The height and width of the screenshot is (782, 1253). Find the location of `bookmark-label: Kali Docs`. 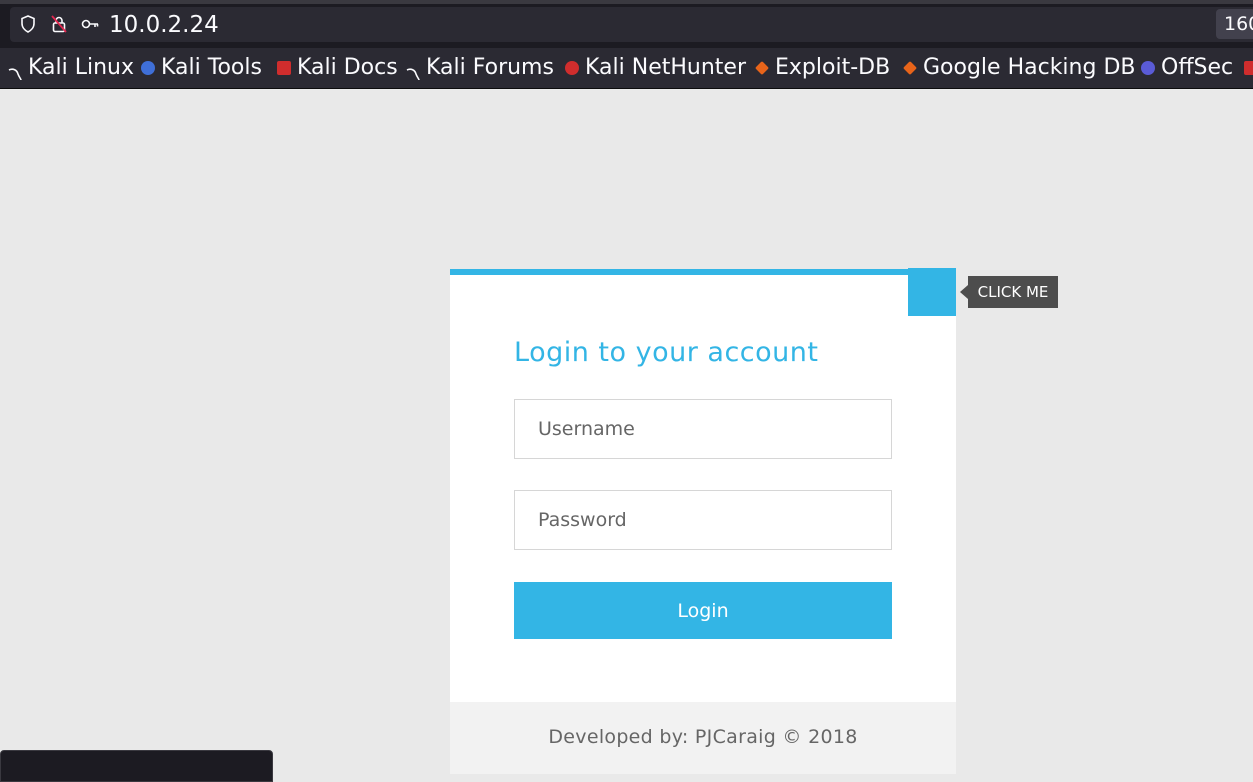

bookmark-label: Kali Docs is located at coordinates (347, 67).